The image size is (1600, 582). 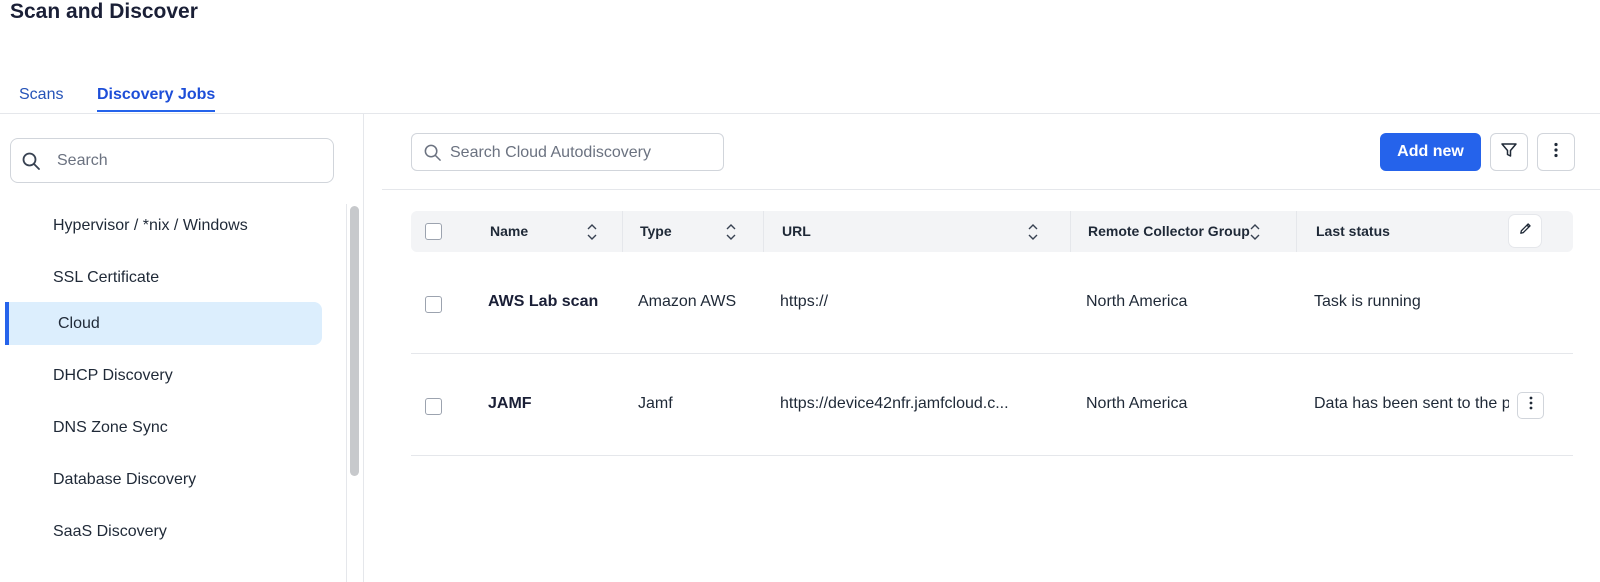 I want to click on sidebar-item-database-discovery: Database Discovery, so click(x=163, y=479).